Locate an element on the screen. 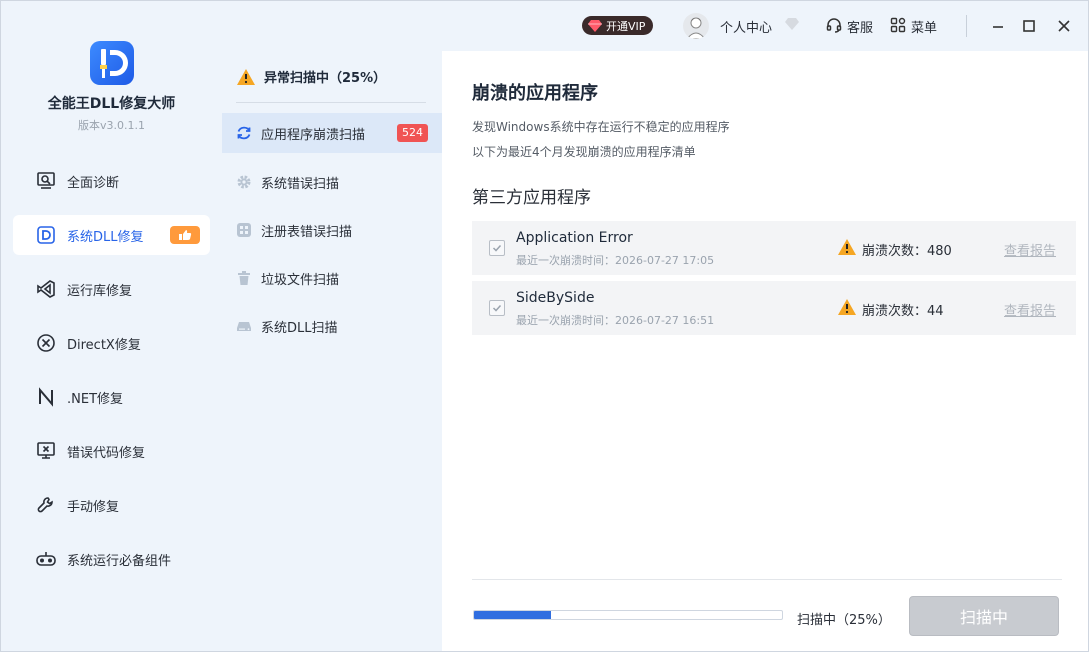 This screenshot has height=652, width=1089. user-center-link: 个人中心 is located at coordinates (746, 26).